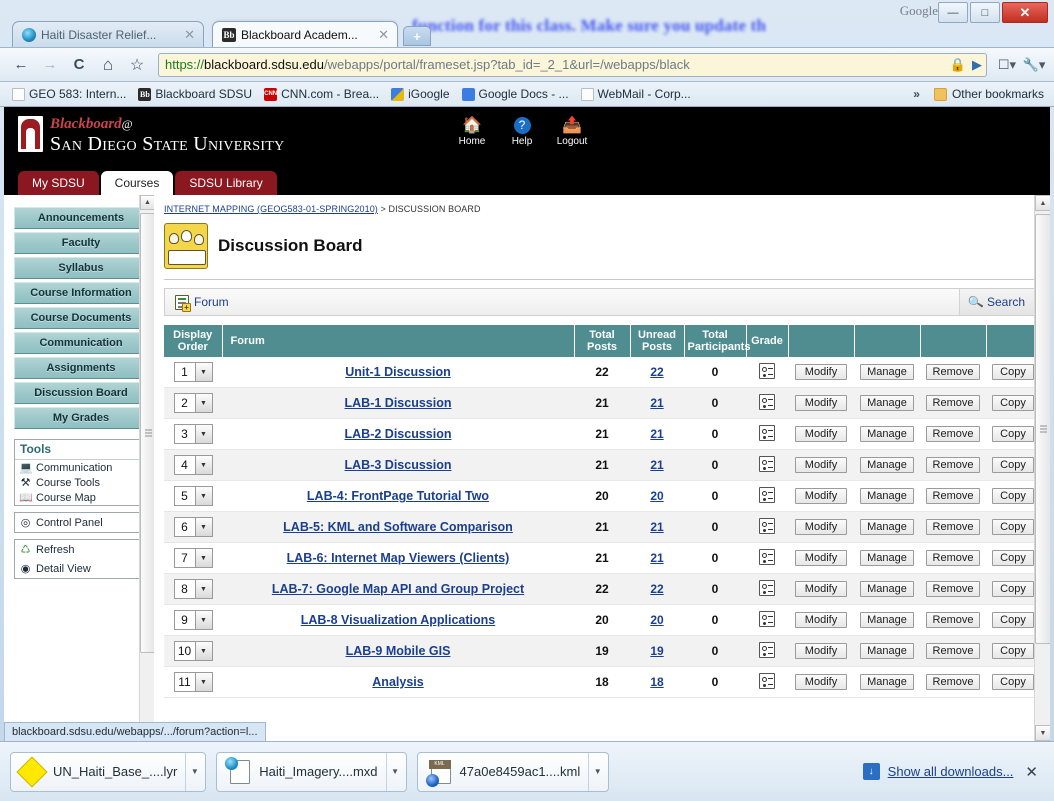  Describe the element at coordinates (137, 183) in the screenshot. I see `tab-courses: Courses` at that location.